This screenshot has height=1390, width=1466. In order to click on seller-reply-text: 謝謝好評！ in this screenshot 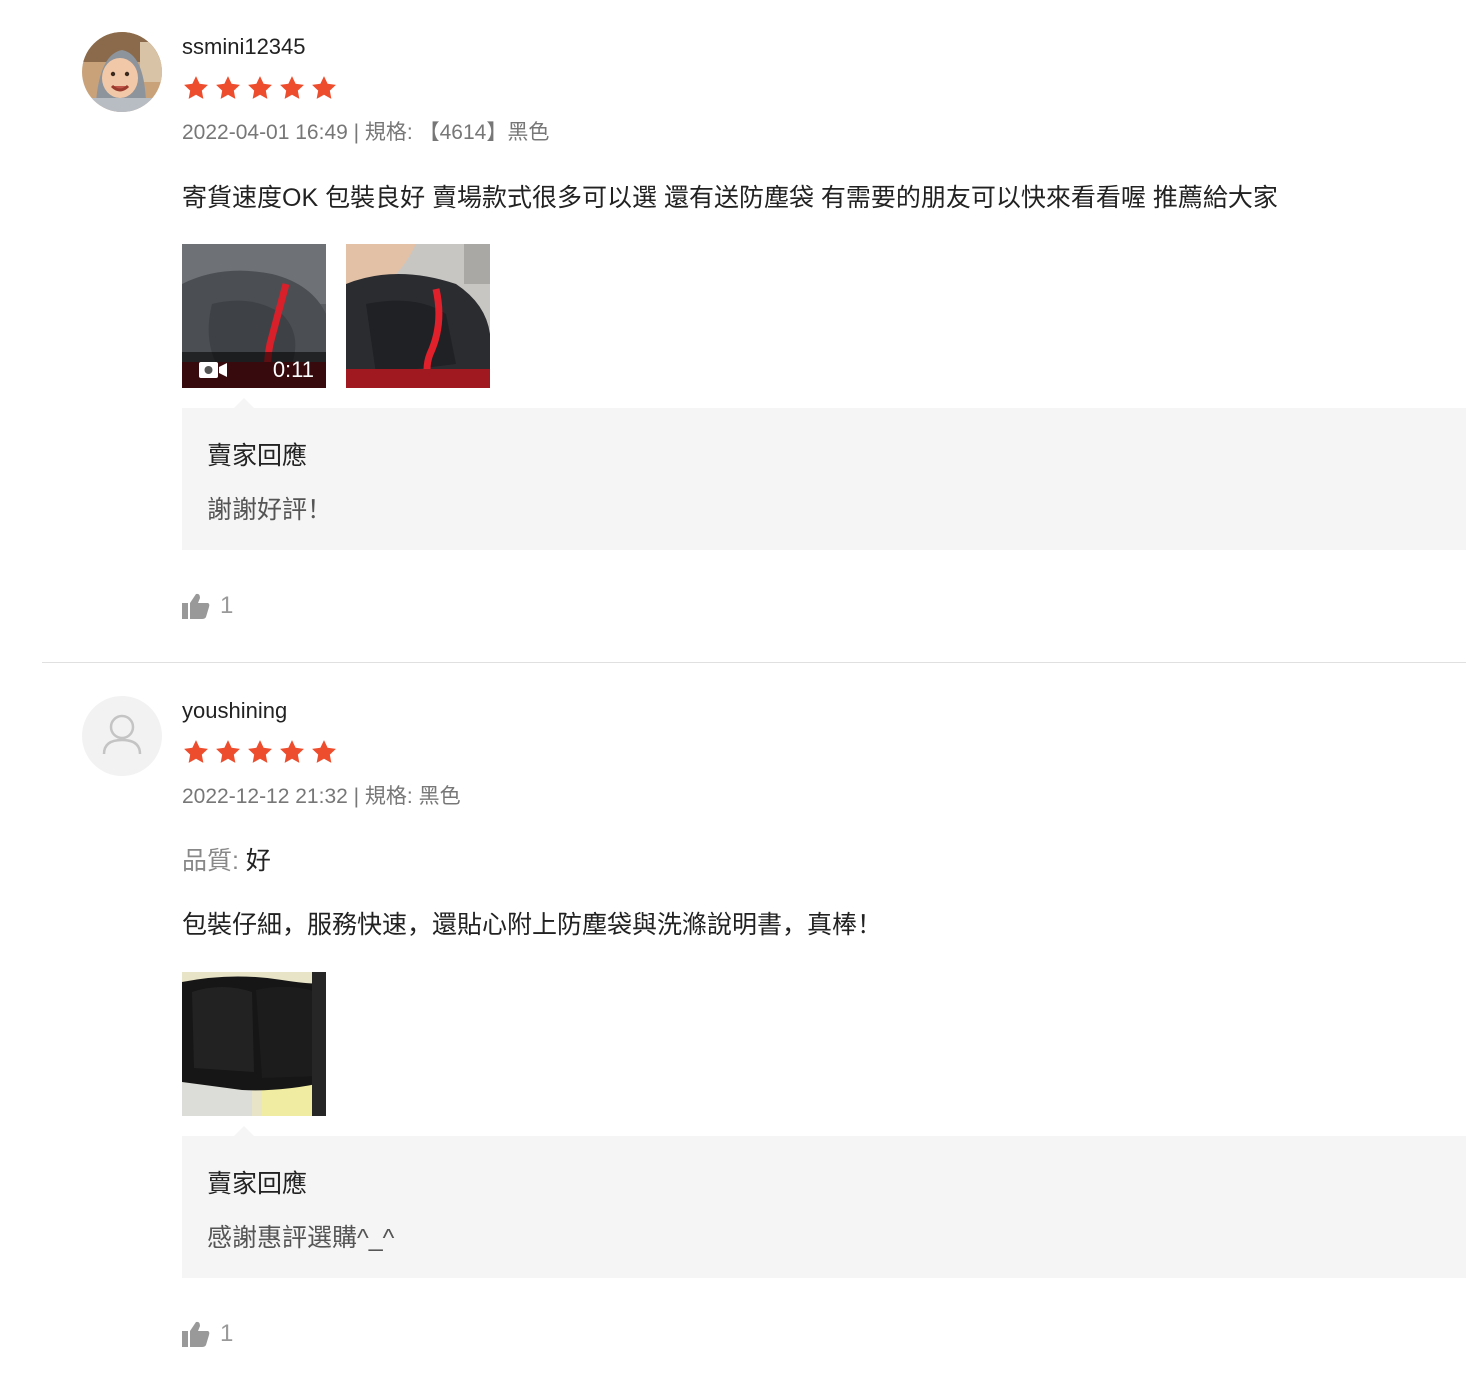, I will do `click(270, 510)`.